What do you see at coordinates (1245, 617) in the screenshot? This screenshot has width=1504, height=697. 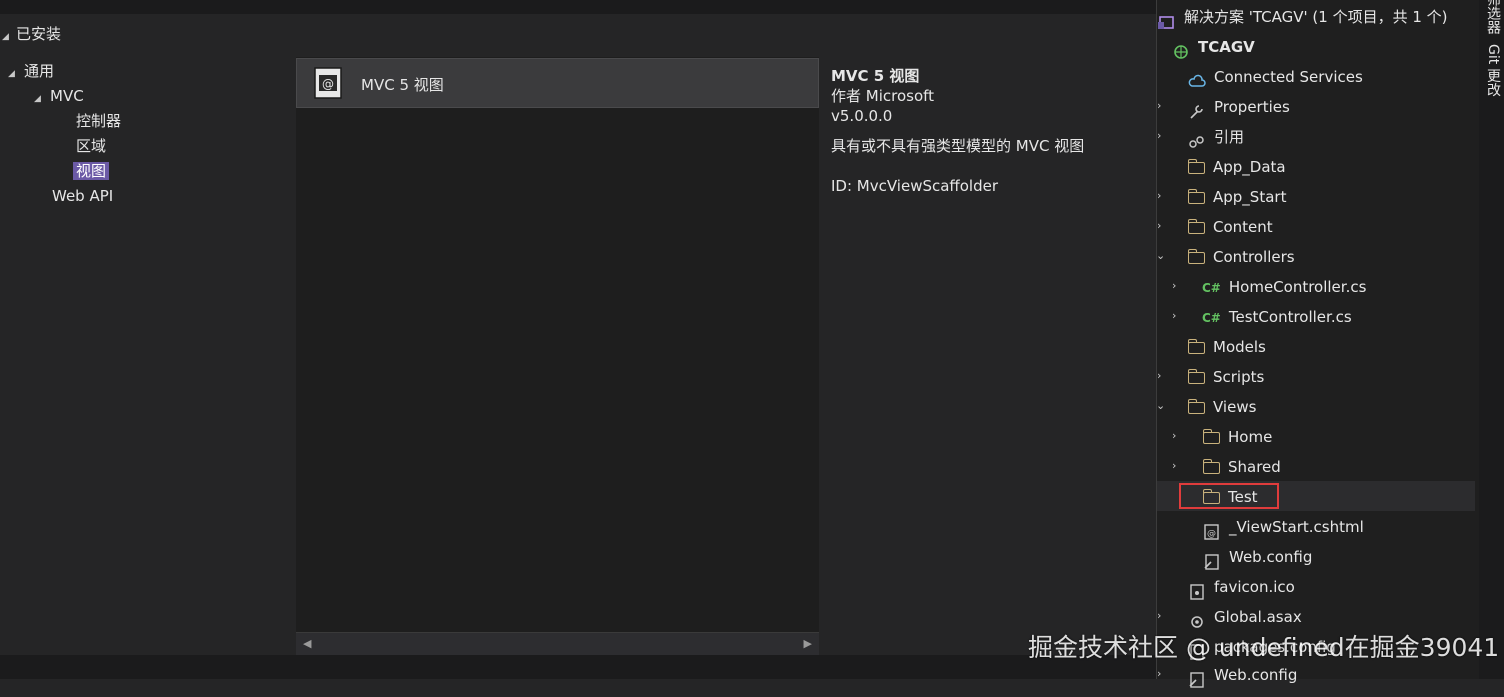 I see `tree-node-global-asax: Global.asax` at bounding box center [1245, 617].